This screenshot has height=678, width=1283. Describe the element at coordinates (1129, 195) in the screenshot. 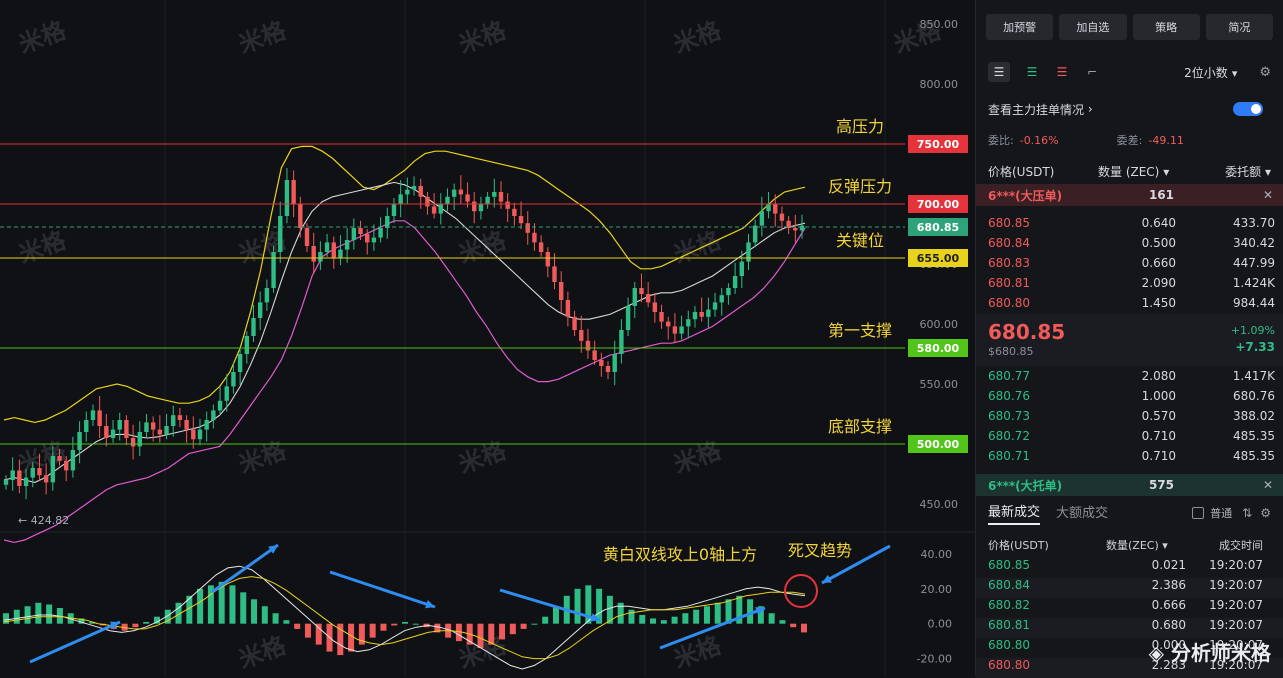

I see `big-ask-bar: 6***(大压单) 161 ✕` at that location.